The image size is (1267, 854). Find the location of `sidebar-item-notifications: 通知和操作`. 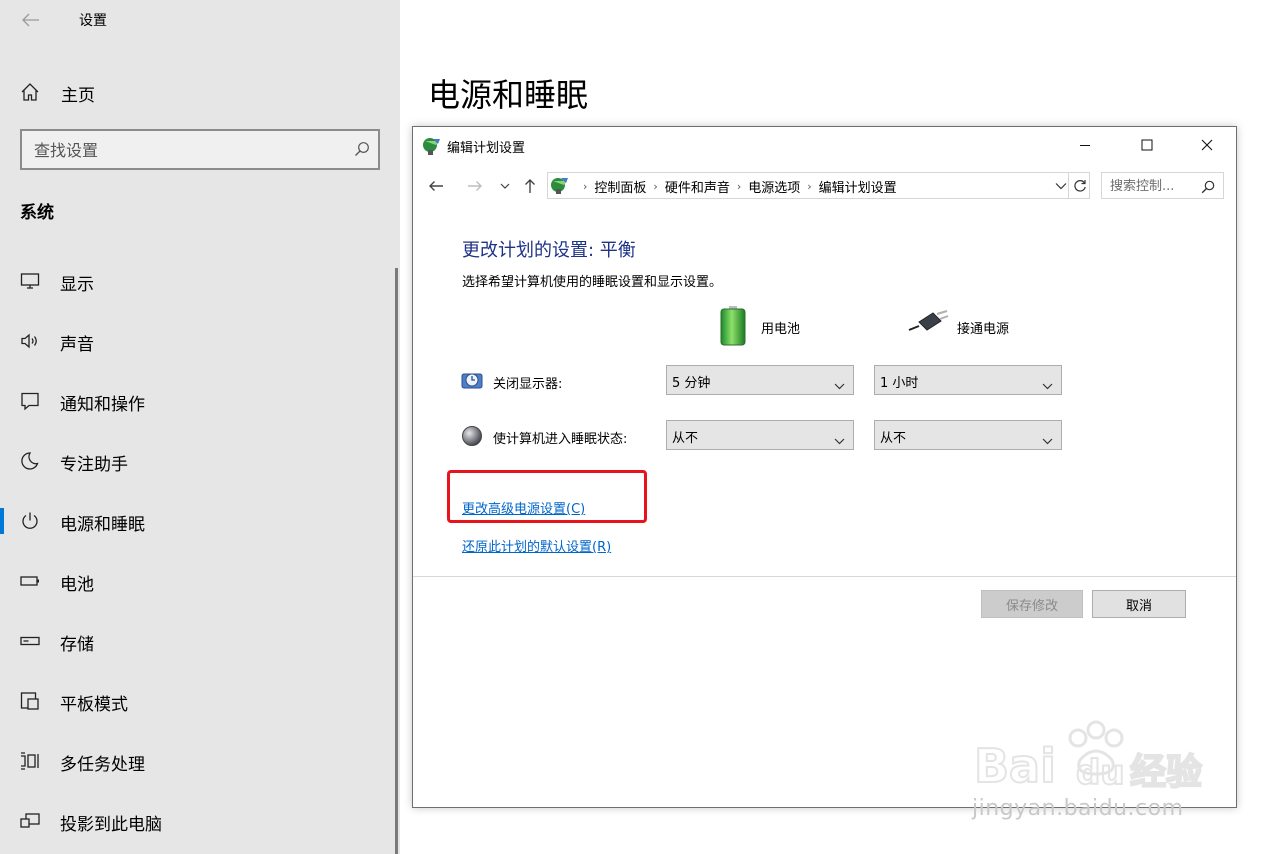

sidebar-item-notifications: 通知和操作 is located at coordinates (198, 401).